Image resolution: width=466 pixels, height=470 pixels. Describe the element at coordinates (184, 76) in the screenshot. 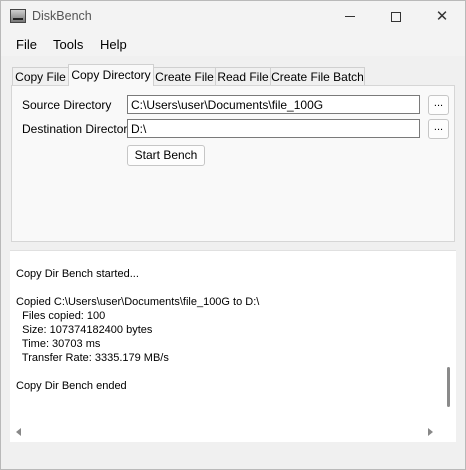

I see `tab-create-file: Create File` at that location.